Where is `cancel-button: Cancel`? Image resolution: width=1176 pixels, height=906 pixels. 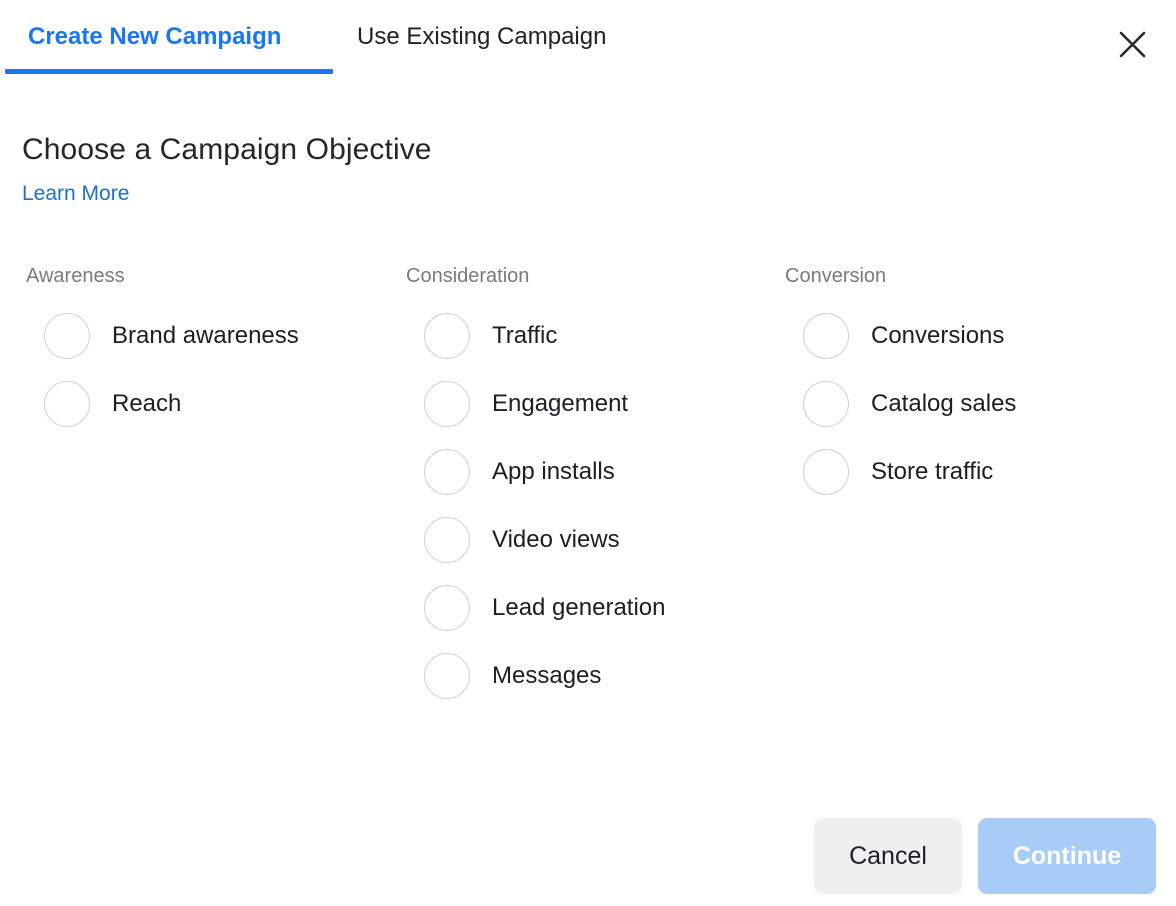 cancel-button: Cancel is located at coordinates (888, 856).